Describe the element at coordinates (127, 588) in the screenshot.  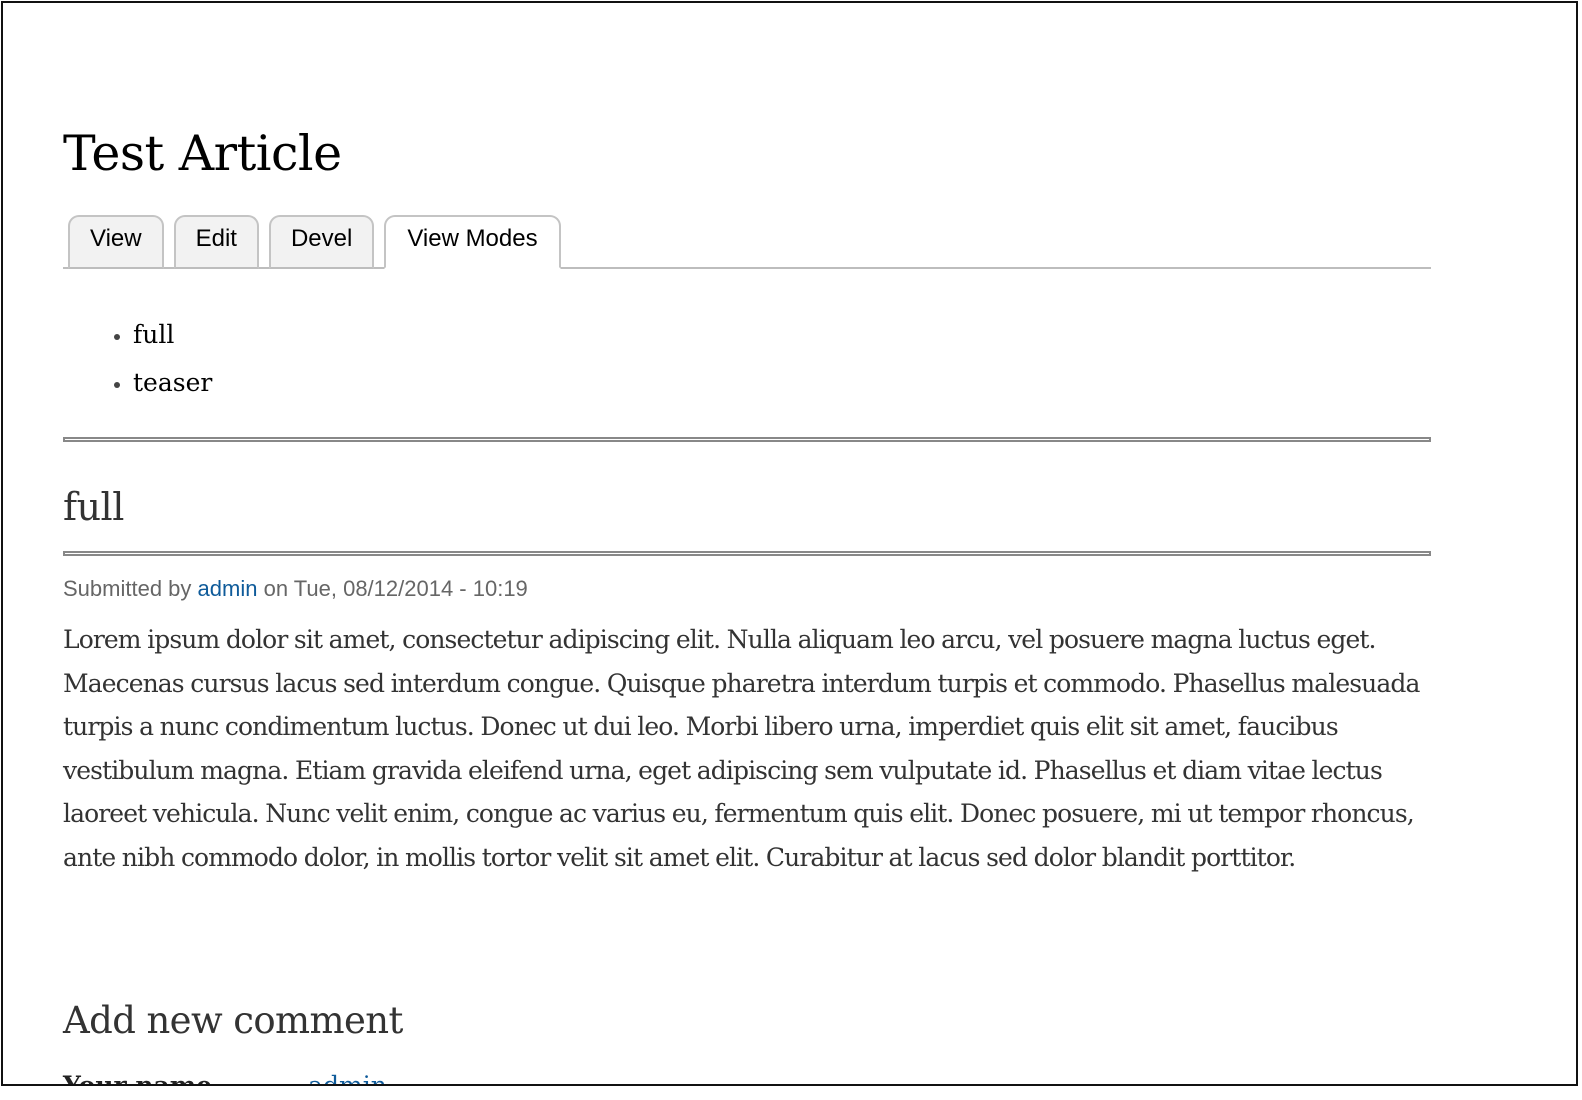
I see `submitted-prefix: Submitted by` at that location.